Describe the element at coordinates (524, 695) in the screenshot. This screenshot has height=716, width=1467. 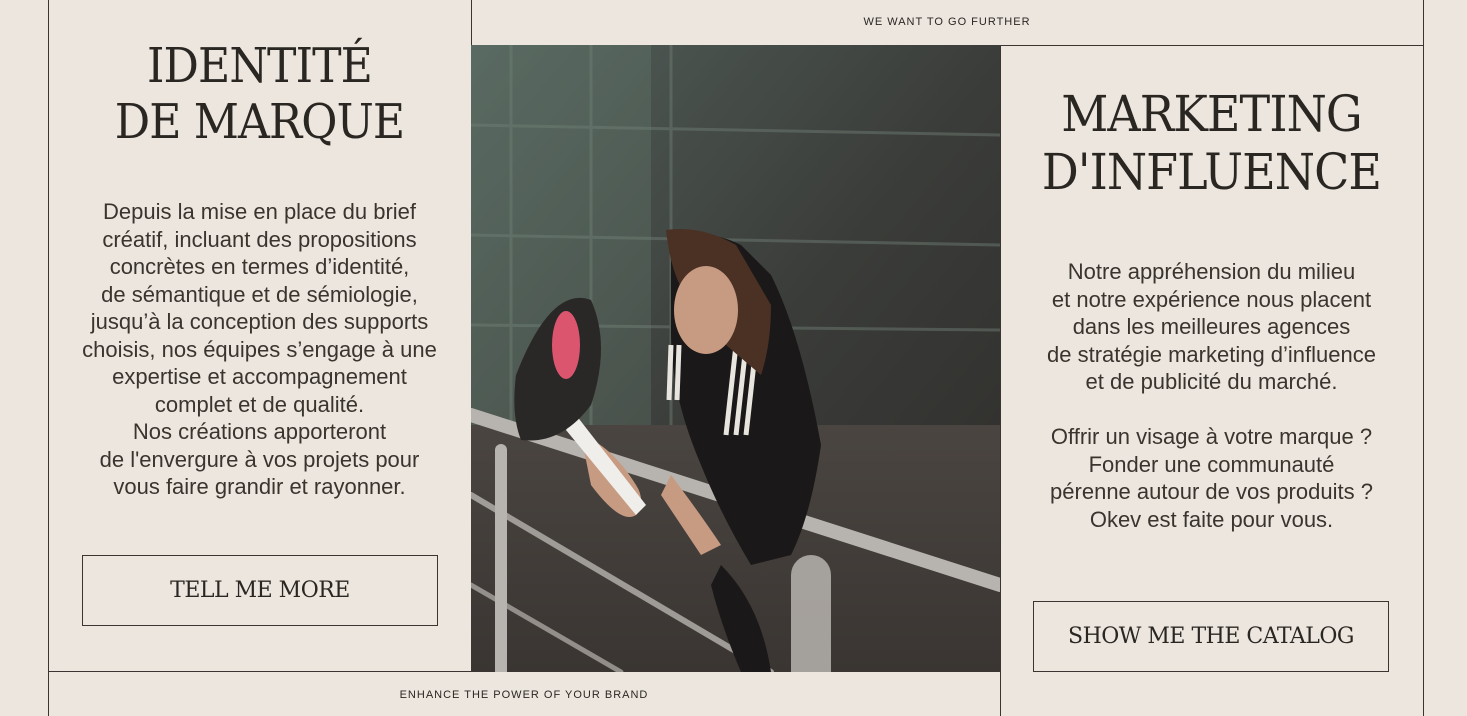
I see `bottom-tagline: ENHANCE THE POWER OF YOUR BRAND` at that location.